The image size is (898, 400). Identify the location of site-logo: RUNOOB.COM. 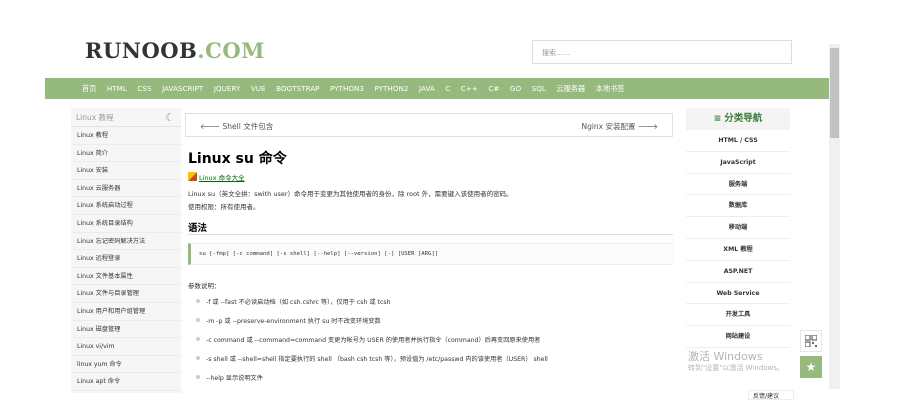
(175, 50).